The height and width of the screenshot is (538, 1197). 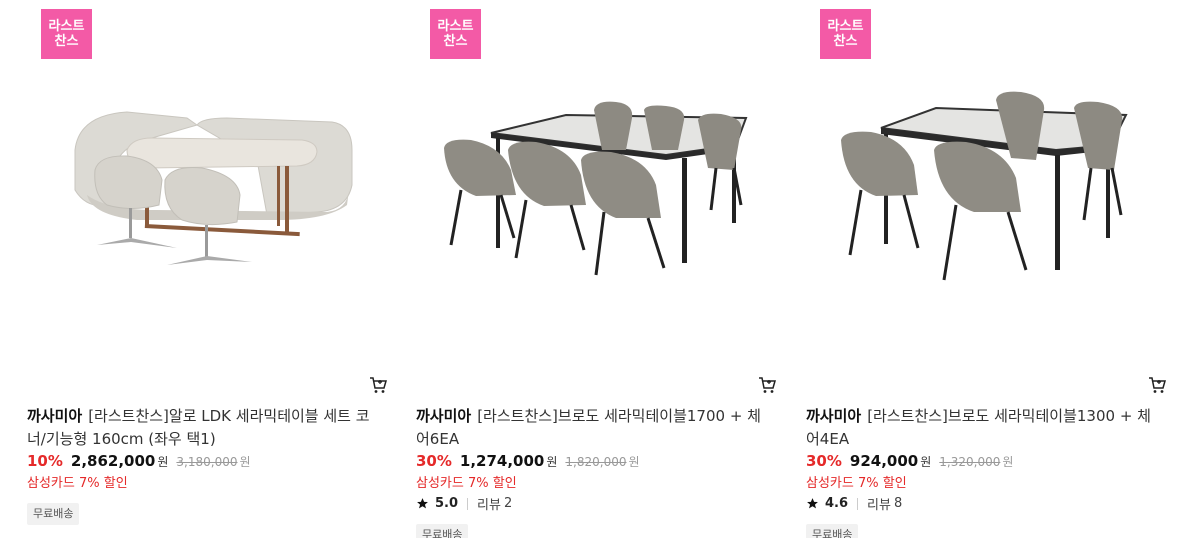 I want to click on rating-row: 4.6 리뷰 8, so click(x=854, y=503).